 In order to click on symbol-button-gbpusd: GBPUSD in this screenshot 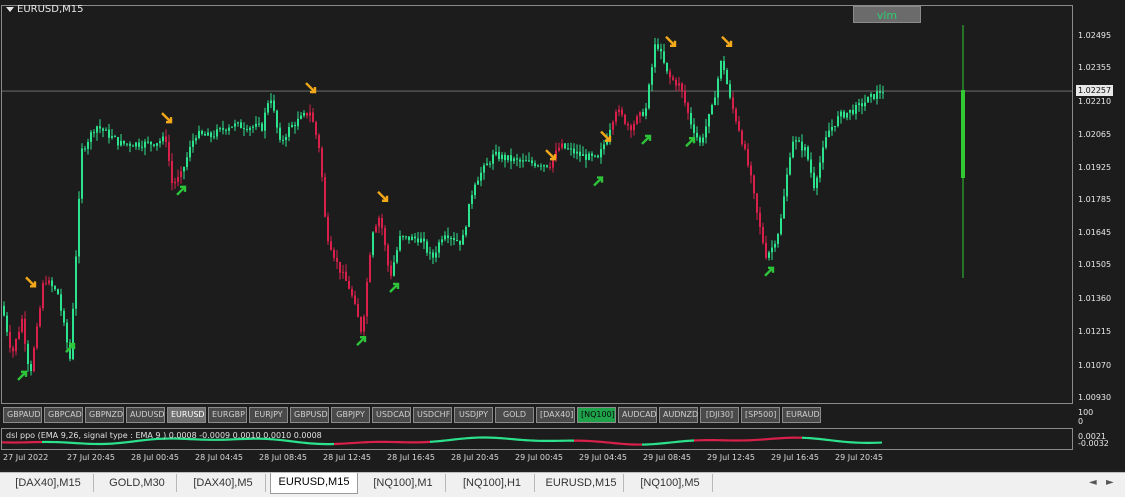, I will do `click(309, 415)`.